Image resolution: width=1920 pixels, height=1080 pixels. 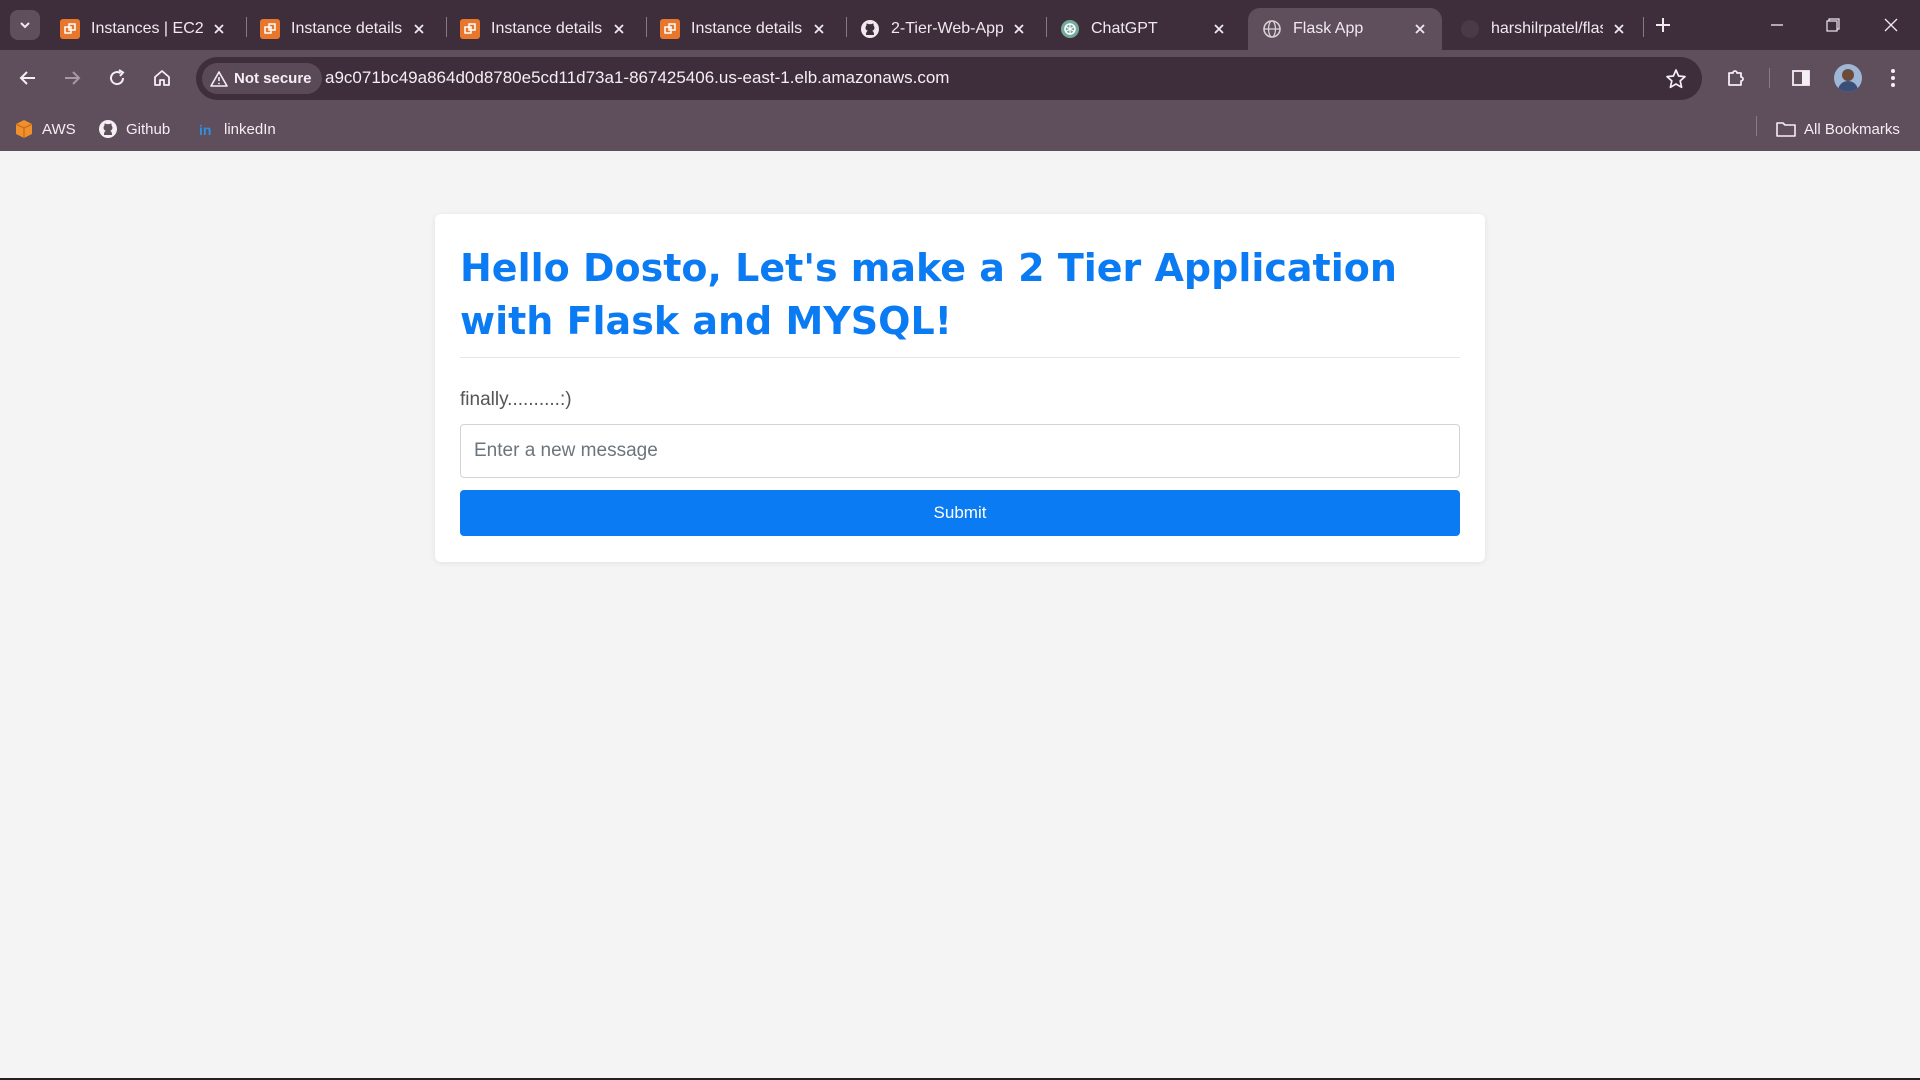 What do you see at coordinates (147, 28) in the screenshot?
I see `tab-title: Instances | EC2 |` at bounding box center [147, 28].